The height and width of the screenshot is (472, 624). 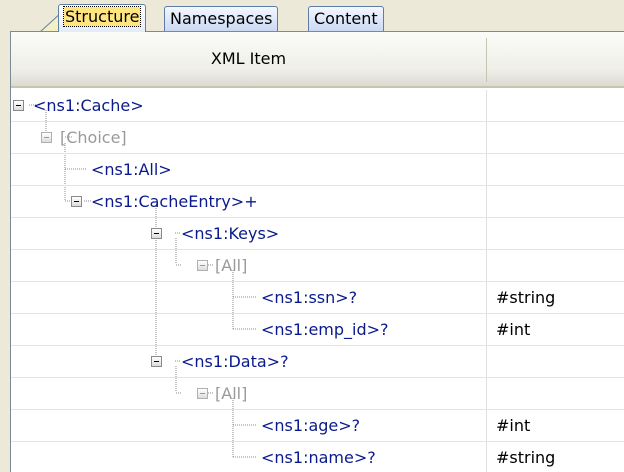 What do you see at coordinates (131, 169) in the screenshot?
I see `tree-item-label: <ns1:All>` at bounding box center [131, 169].